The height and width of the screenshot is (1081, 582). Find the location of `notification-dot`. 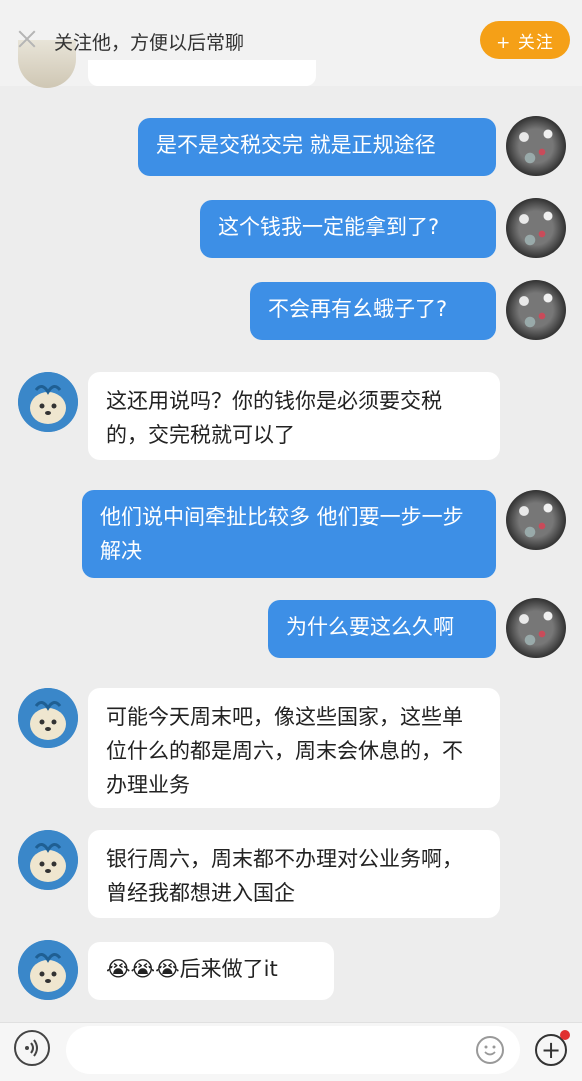

notification-dot is located at coordinates (565, 1035).